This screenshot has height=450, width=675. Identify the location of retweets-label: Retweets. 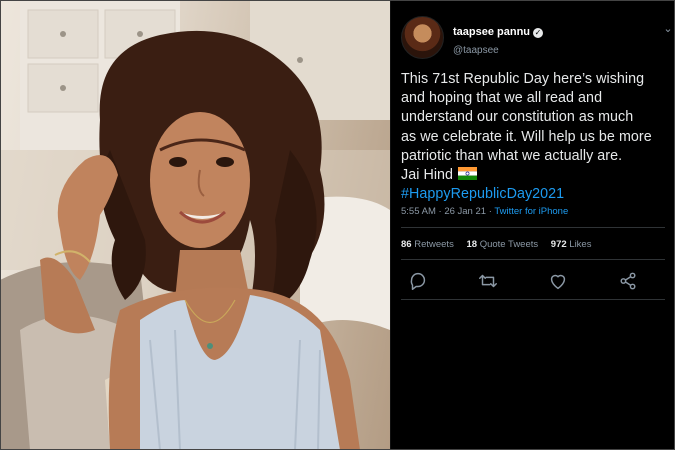
(434, 244).